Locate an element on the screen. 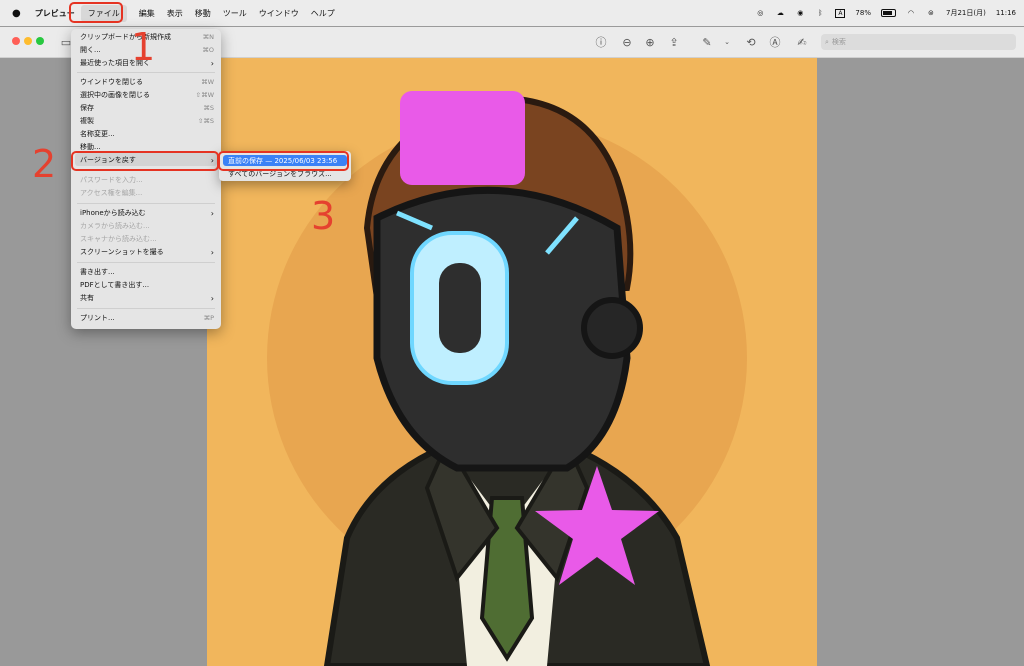 The height and width of the screenshot is (666, 1024). control-center-icon: ⊜ is located at coordinates (931, 13).